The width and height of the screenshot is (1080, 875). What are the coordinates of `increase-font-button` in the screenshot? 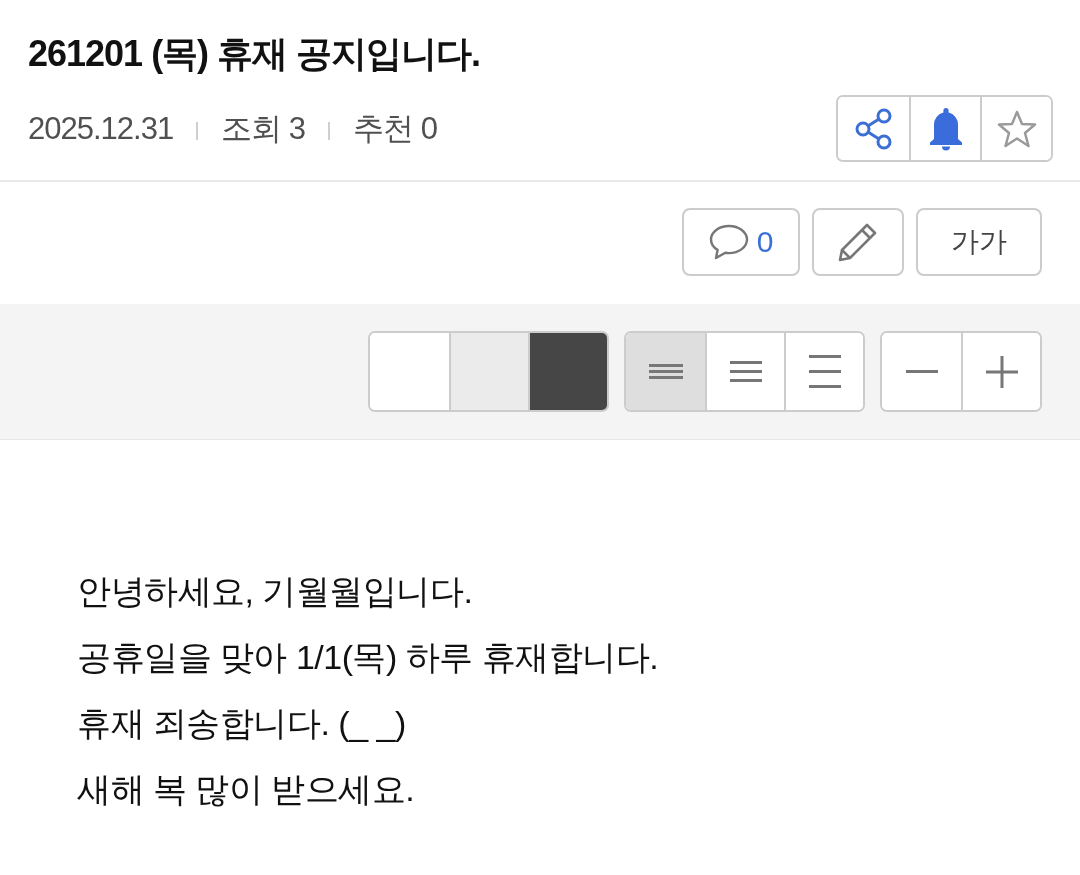 It's located at (1000, 371).